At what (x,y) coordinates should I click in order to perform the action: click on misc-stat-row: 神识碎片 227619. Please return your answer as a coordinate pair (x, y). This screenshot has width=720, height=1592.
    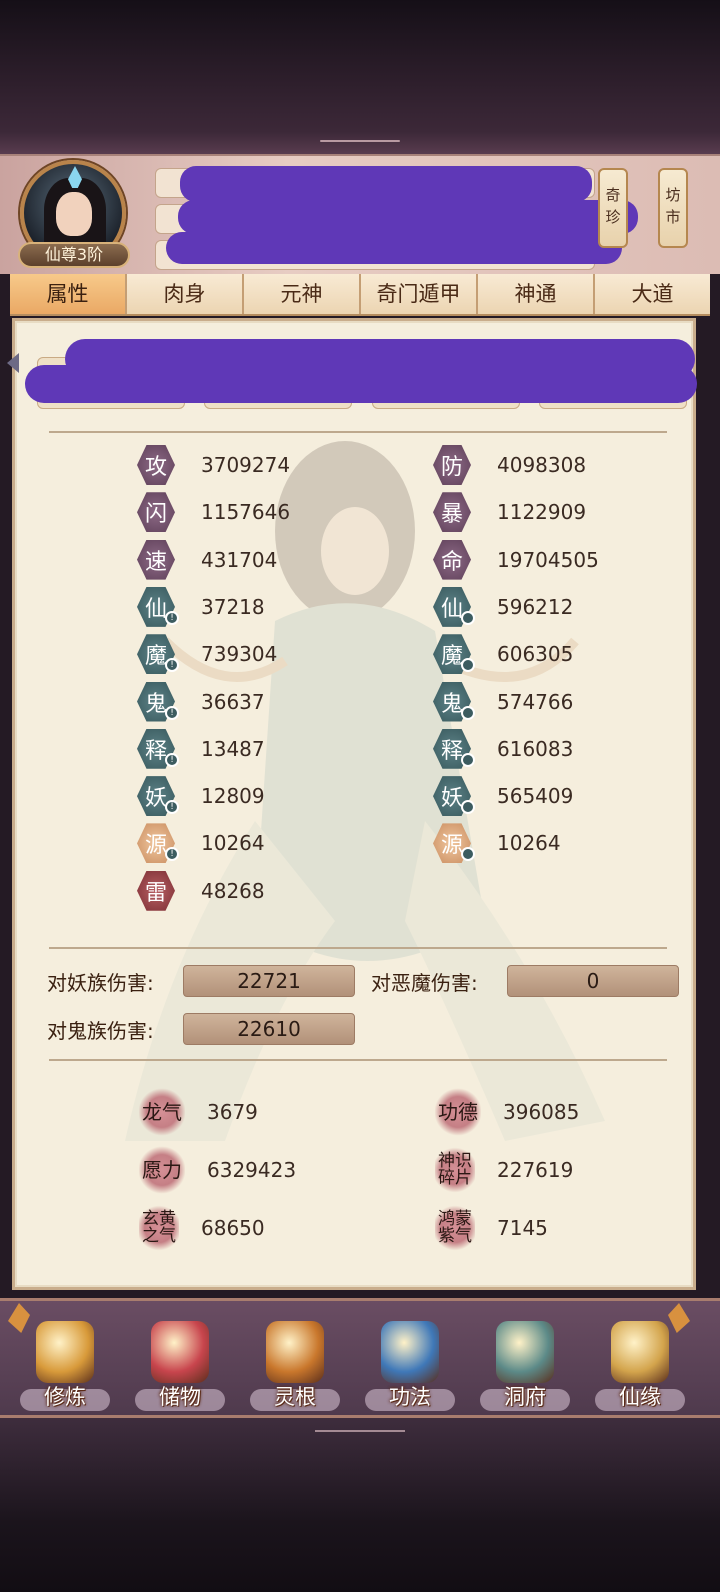
    Looking at the image, I should click on (504, 1170).